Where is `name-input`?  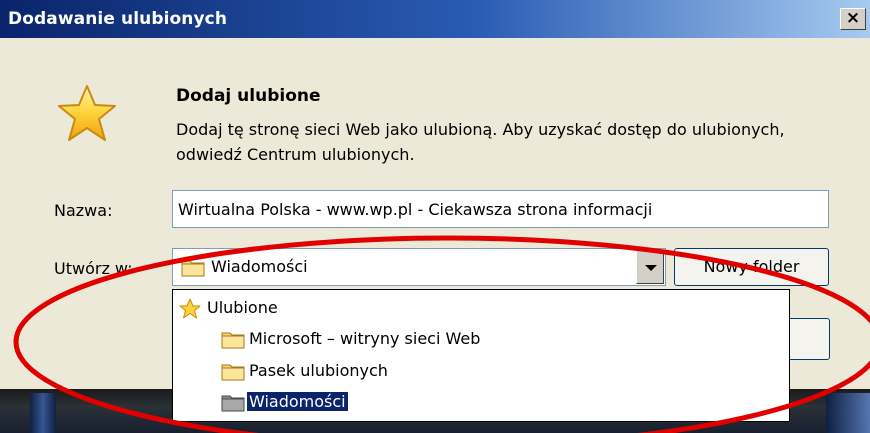 name-input is located at coordinates (500, 209).